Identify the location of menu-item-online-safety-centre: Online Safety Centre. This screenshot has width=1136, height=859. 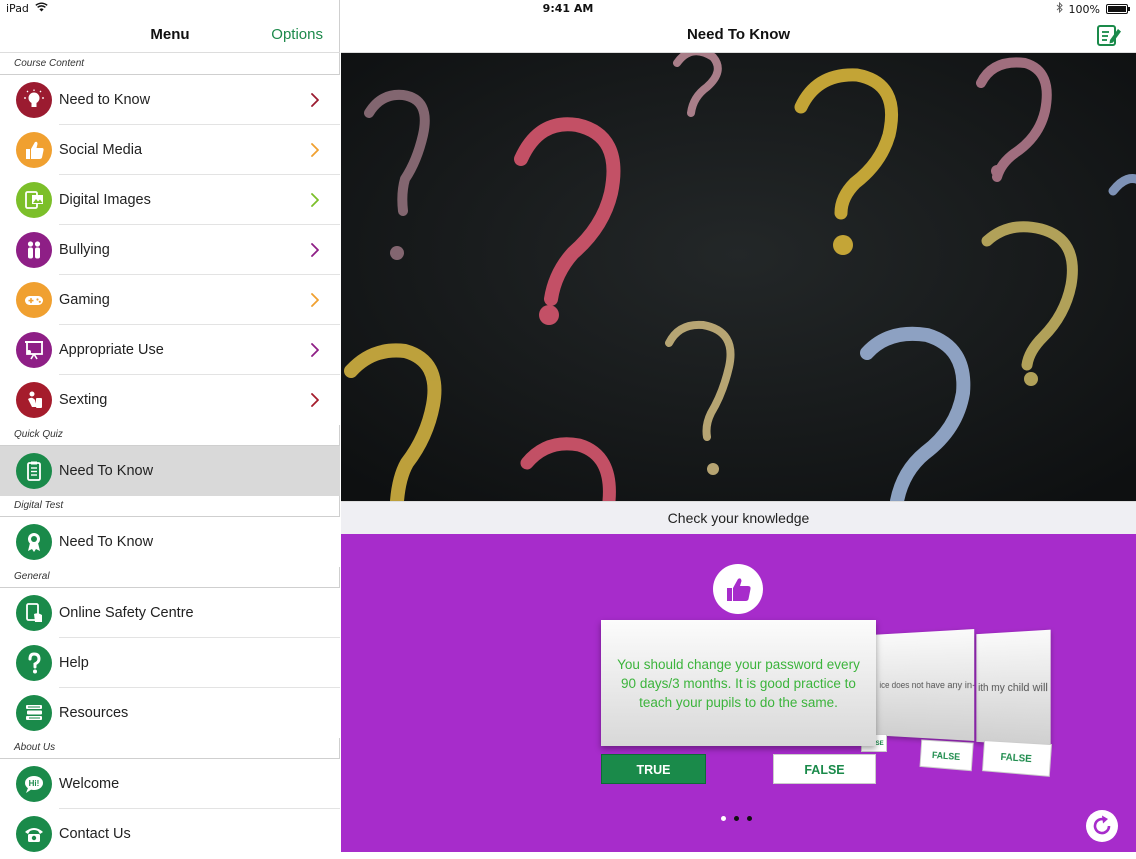
(170, 613).